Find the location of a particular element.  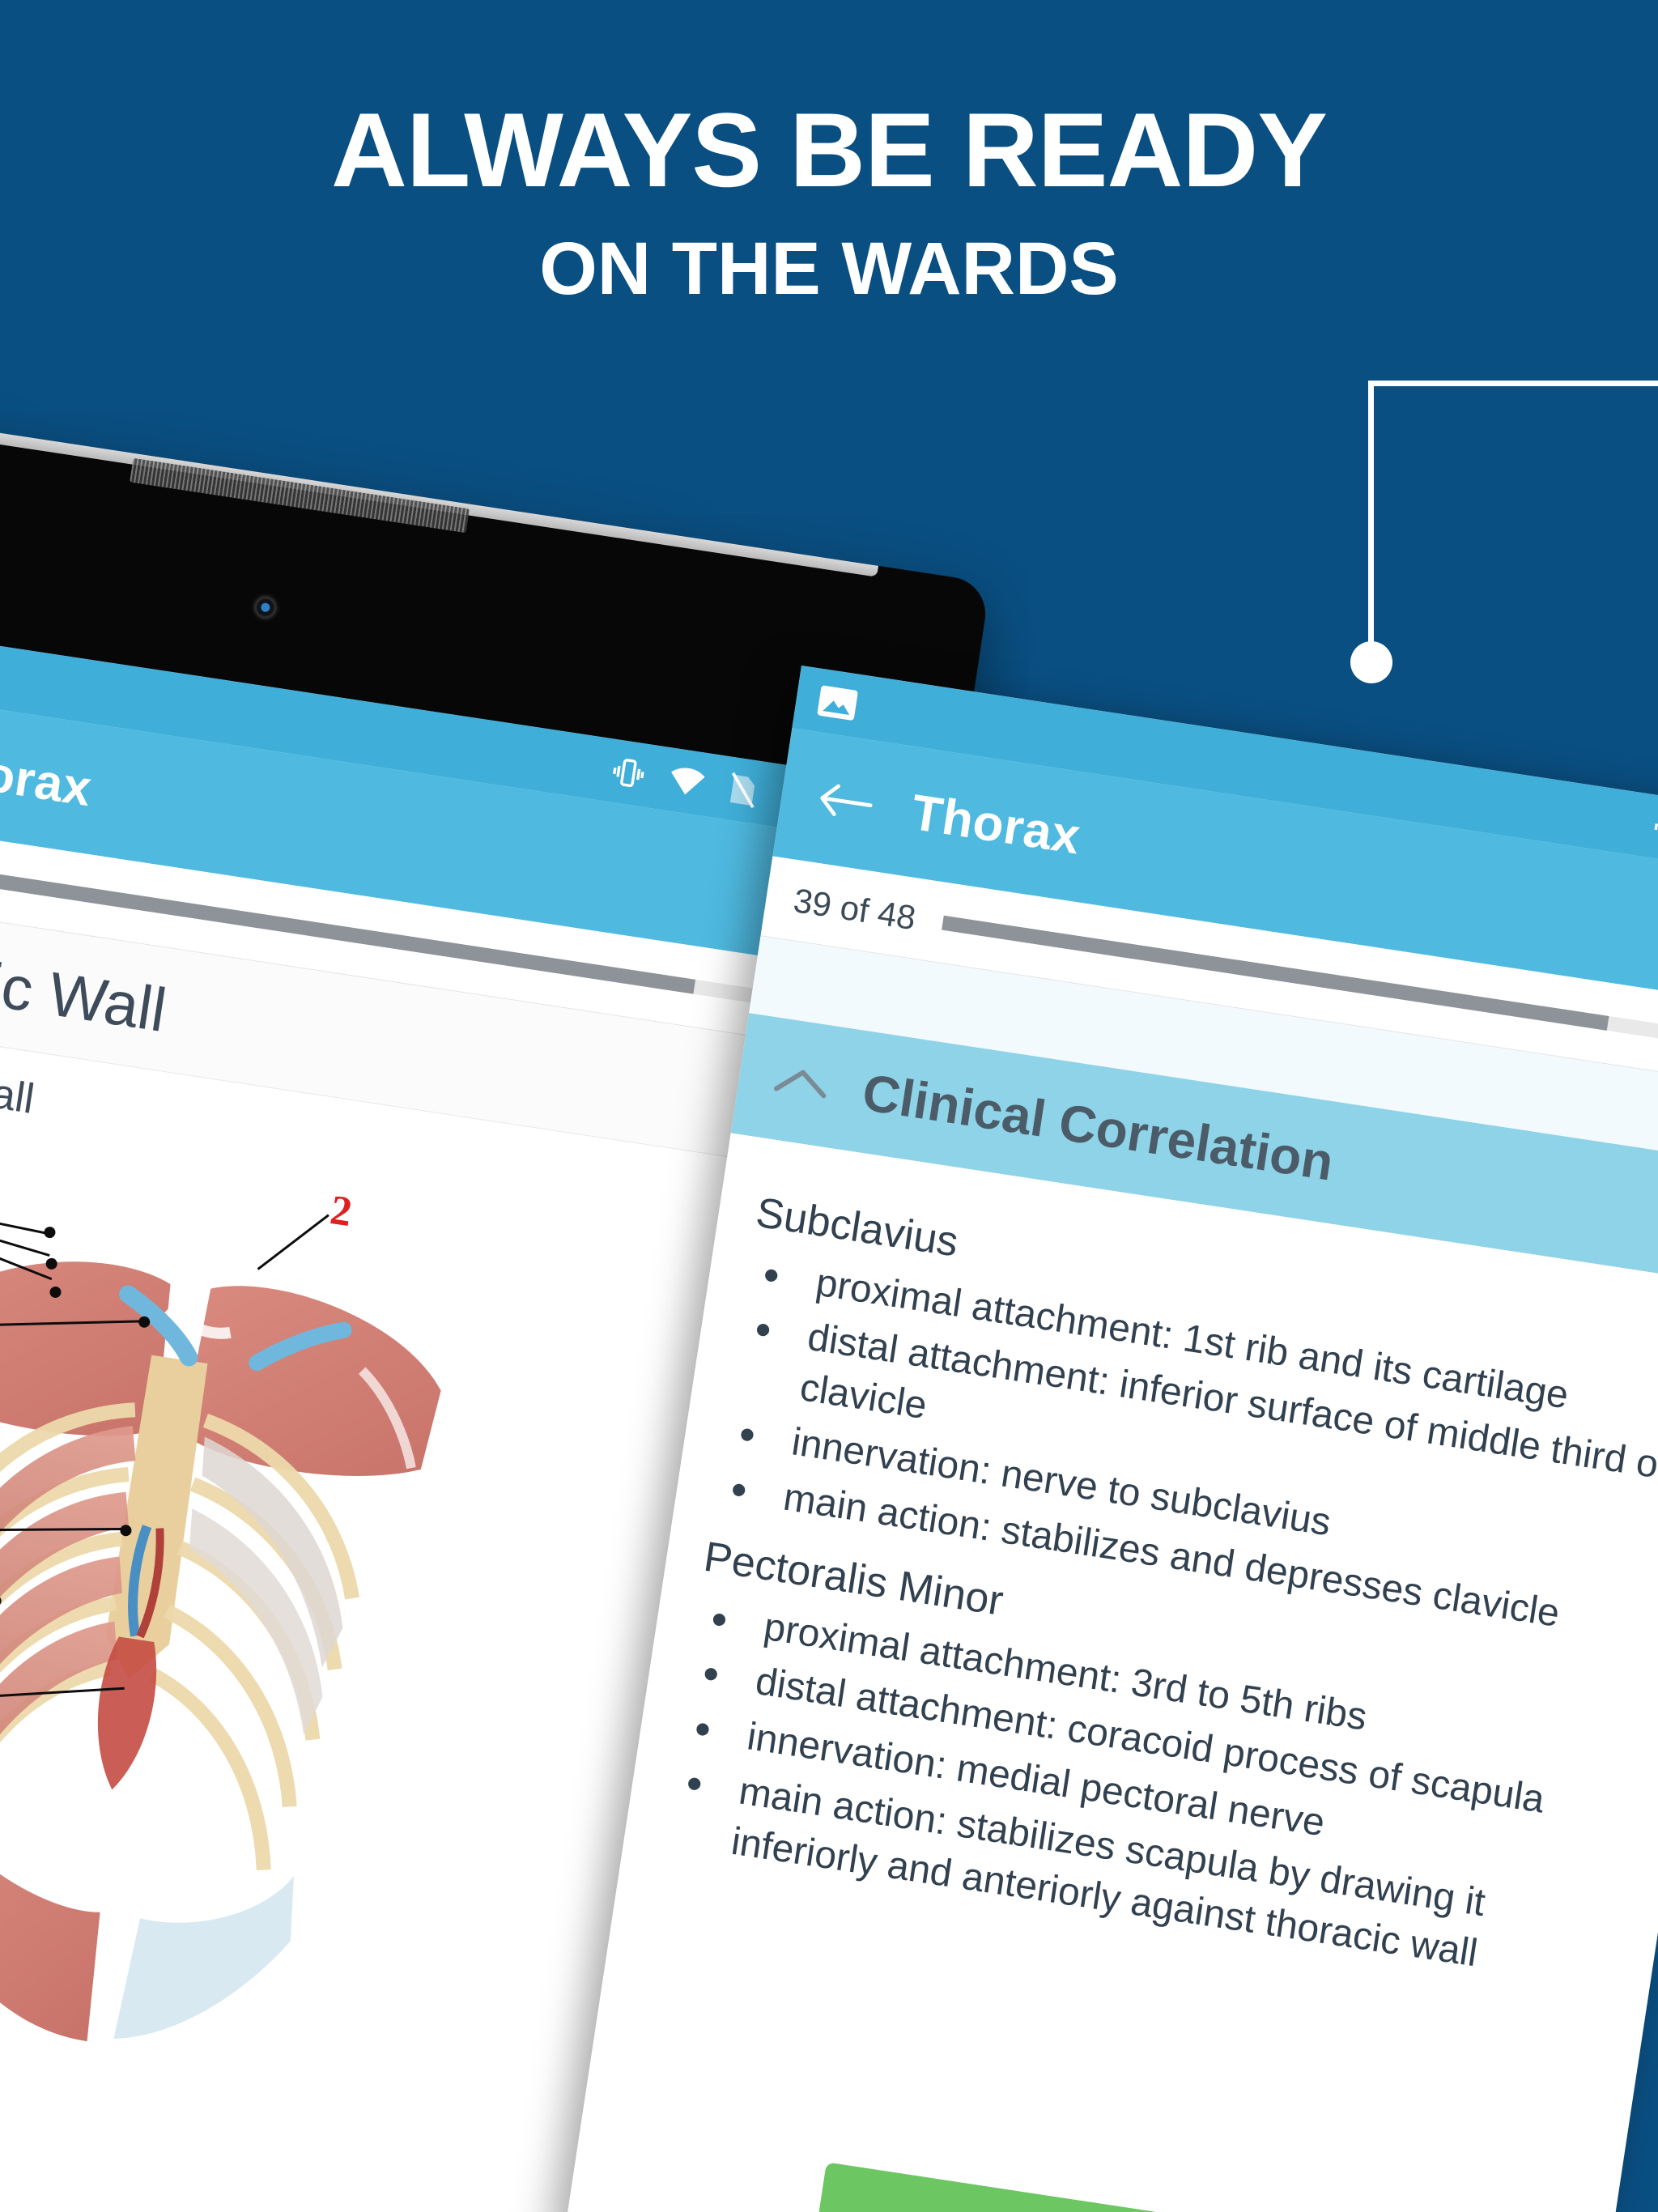

thoracic-wall-figure is located at coordinates (220, 1652).